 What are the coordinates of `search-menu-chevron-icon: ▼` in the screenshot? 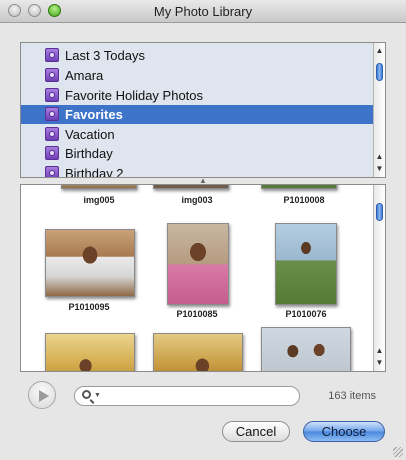 It's located at (97, 395).